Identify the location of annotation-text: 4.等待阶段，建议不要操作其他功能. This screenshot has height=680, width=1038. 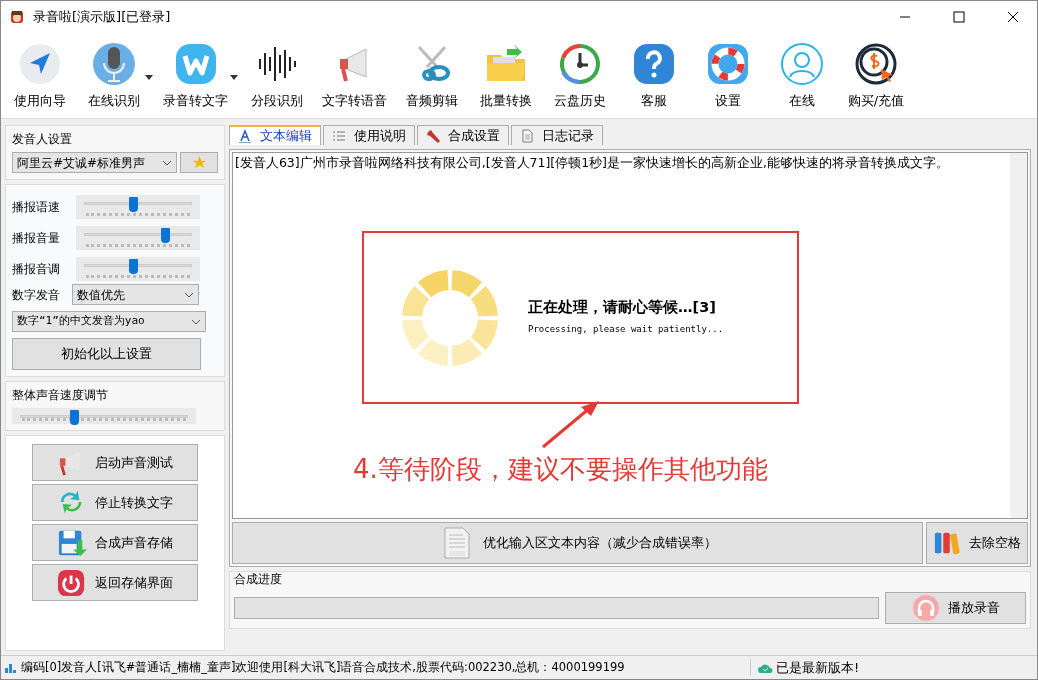
(560, 469).